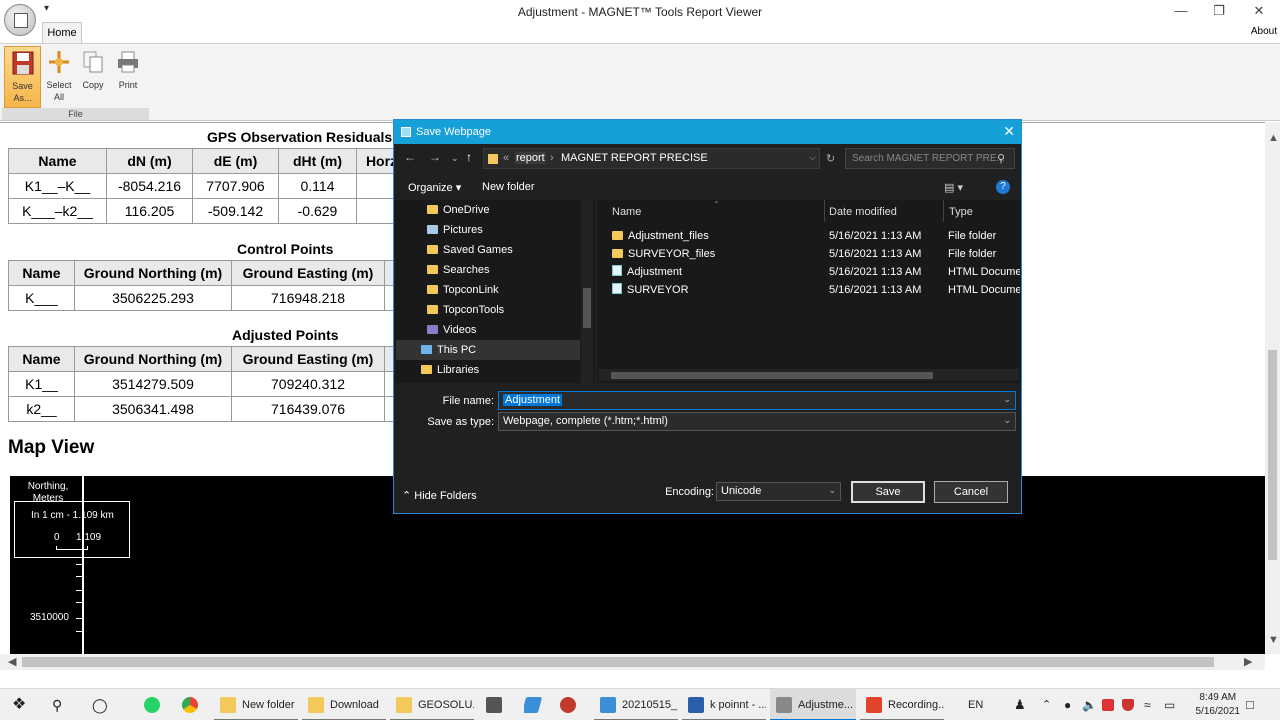 This screenshot has width=1280, height=720. Describe the element at coordinates (432, 329) in the screenshot. I see `videos-icon` at that location.